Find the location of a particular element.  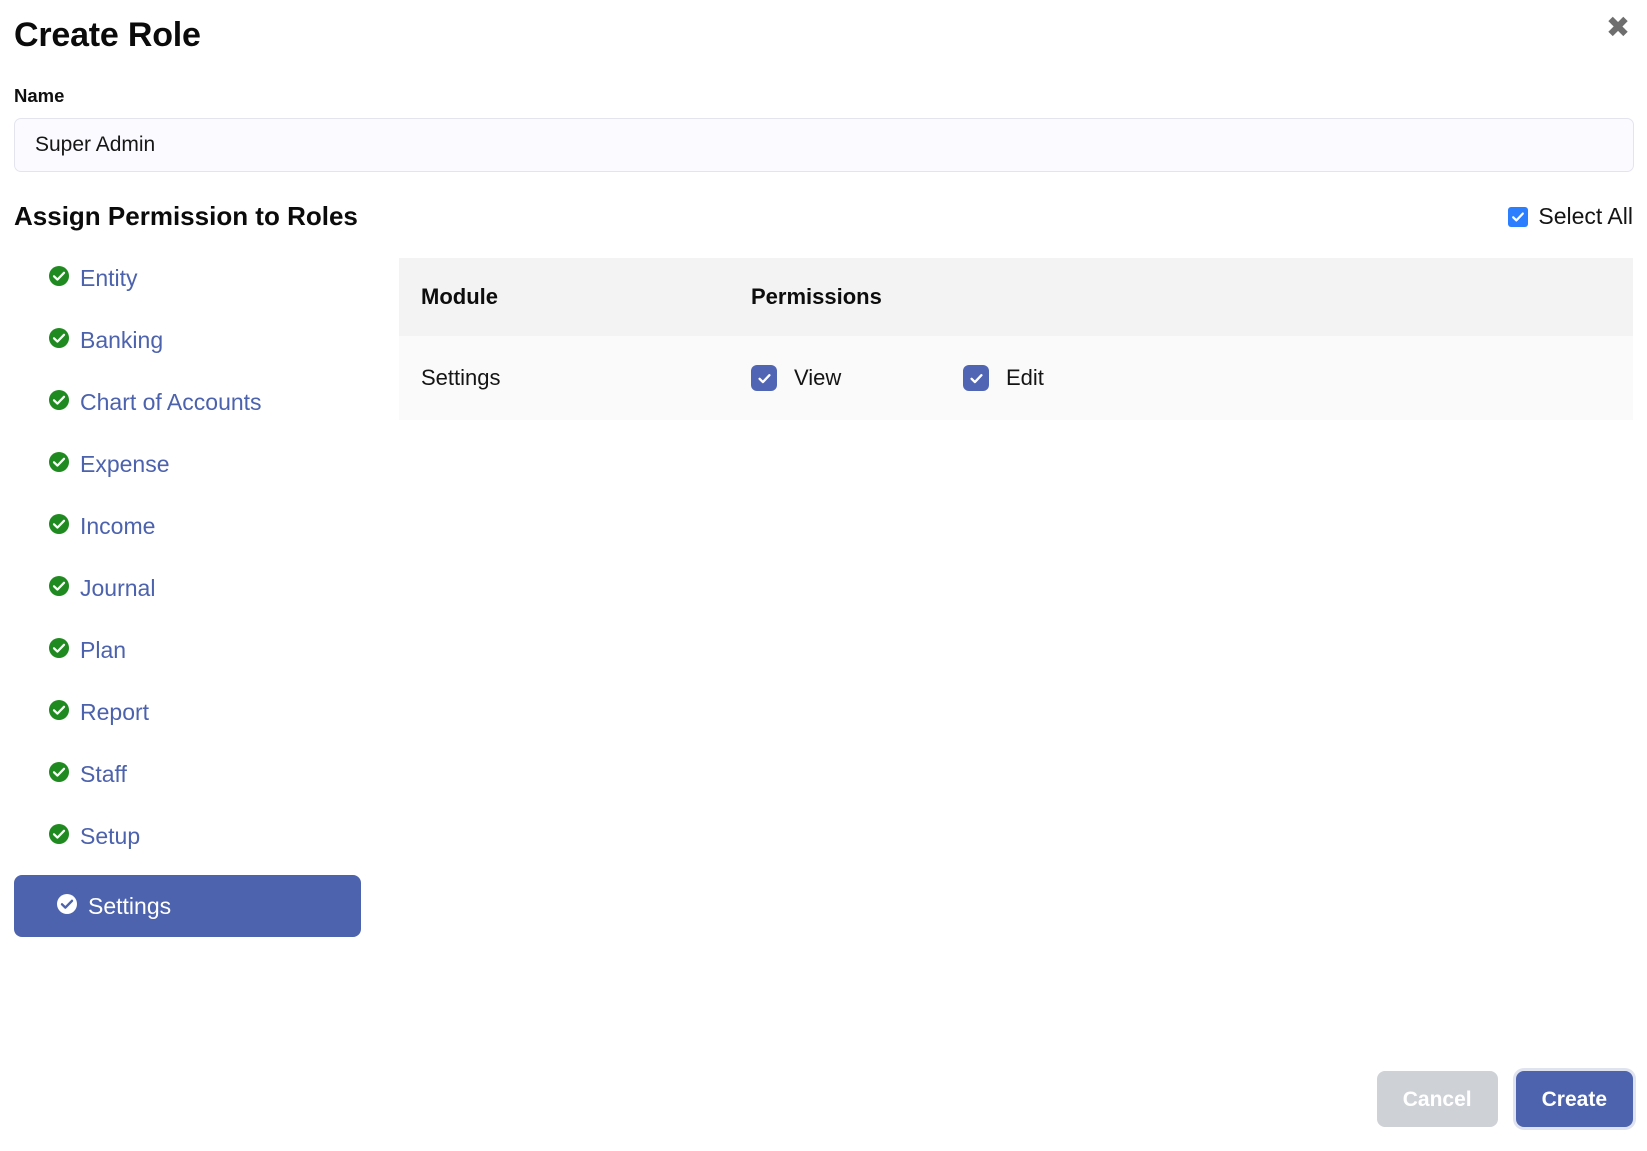

module-item-staff: Staff is located at coordinates (195, 774).